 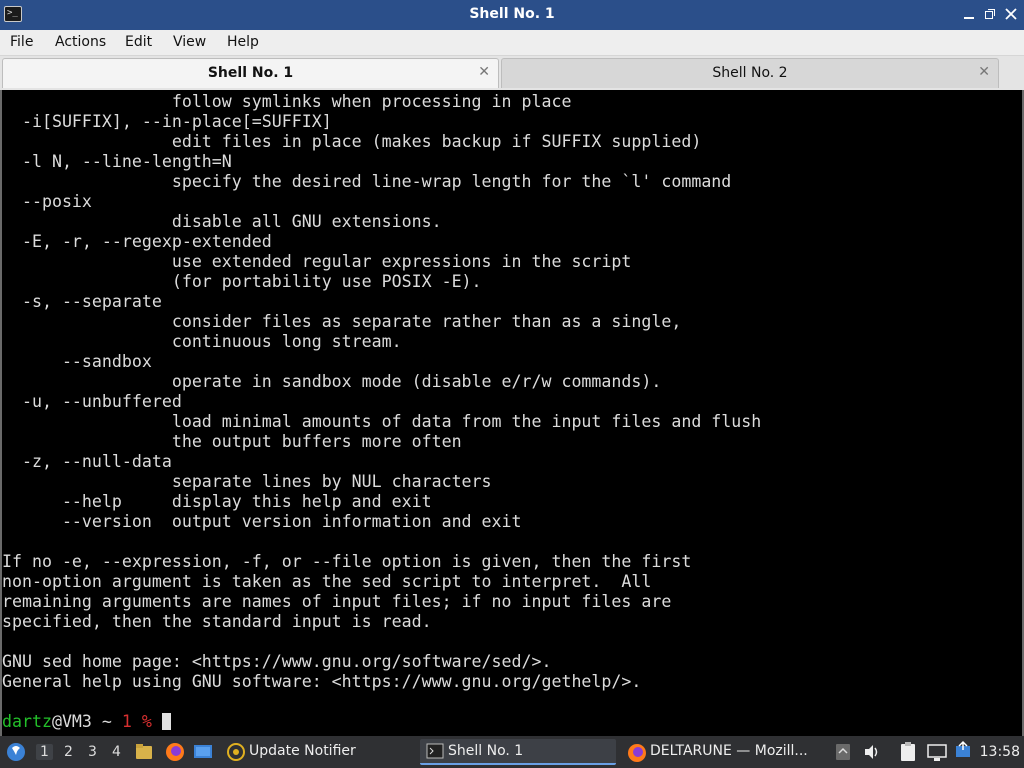 What do you see at coordinates (21, 42) in the screenshot?
I see `menu-file: File` at bounding box center [21, 42].